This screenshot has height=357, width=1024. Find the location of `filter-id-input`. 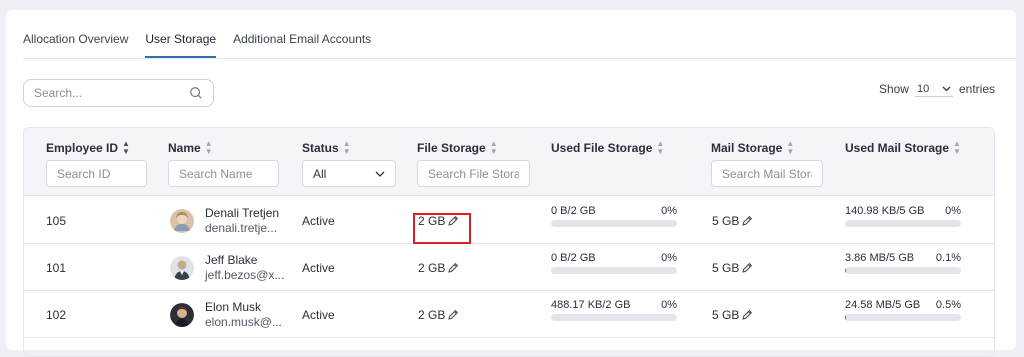

filter-id-input is located at coordinates (96, 174).